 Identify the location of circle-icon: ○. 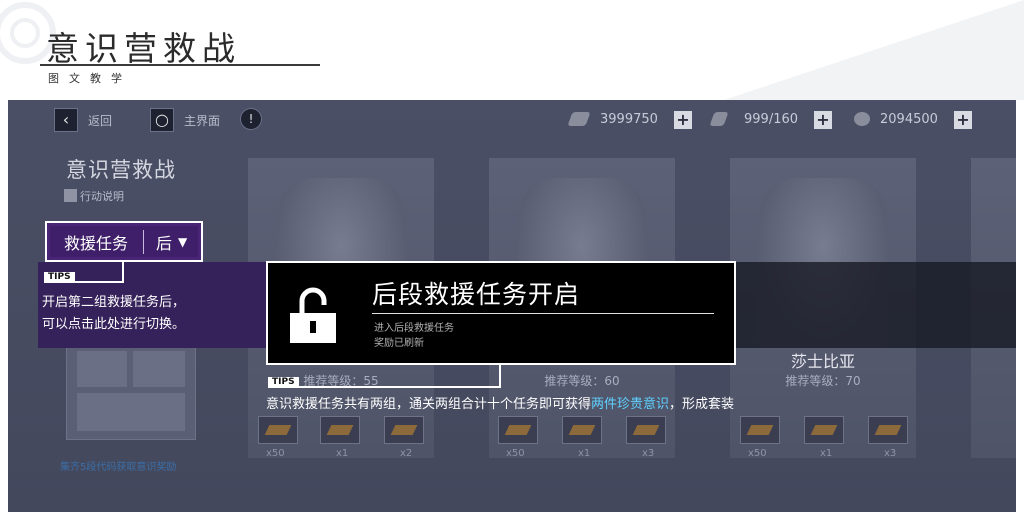
(162, 119).